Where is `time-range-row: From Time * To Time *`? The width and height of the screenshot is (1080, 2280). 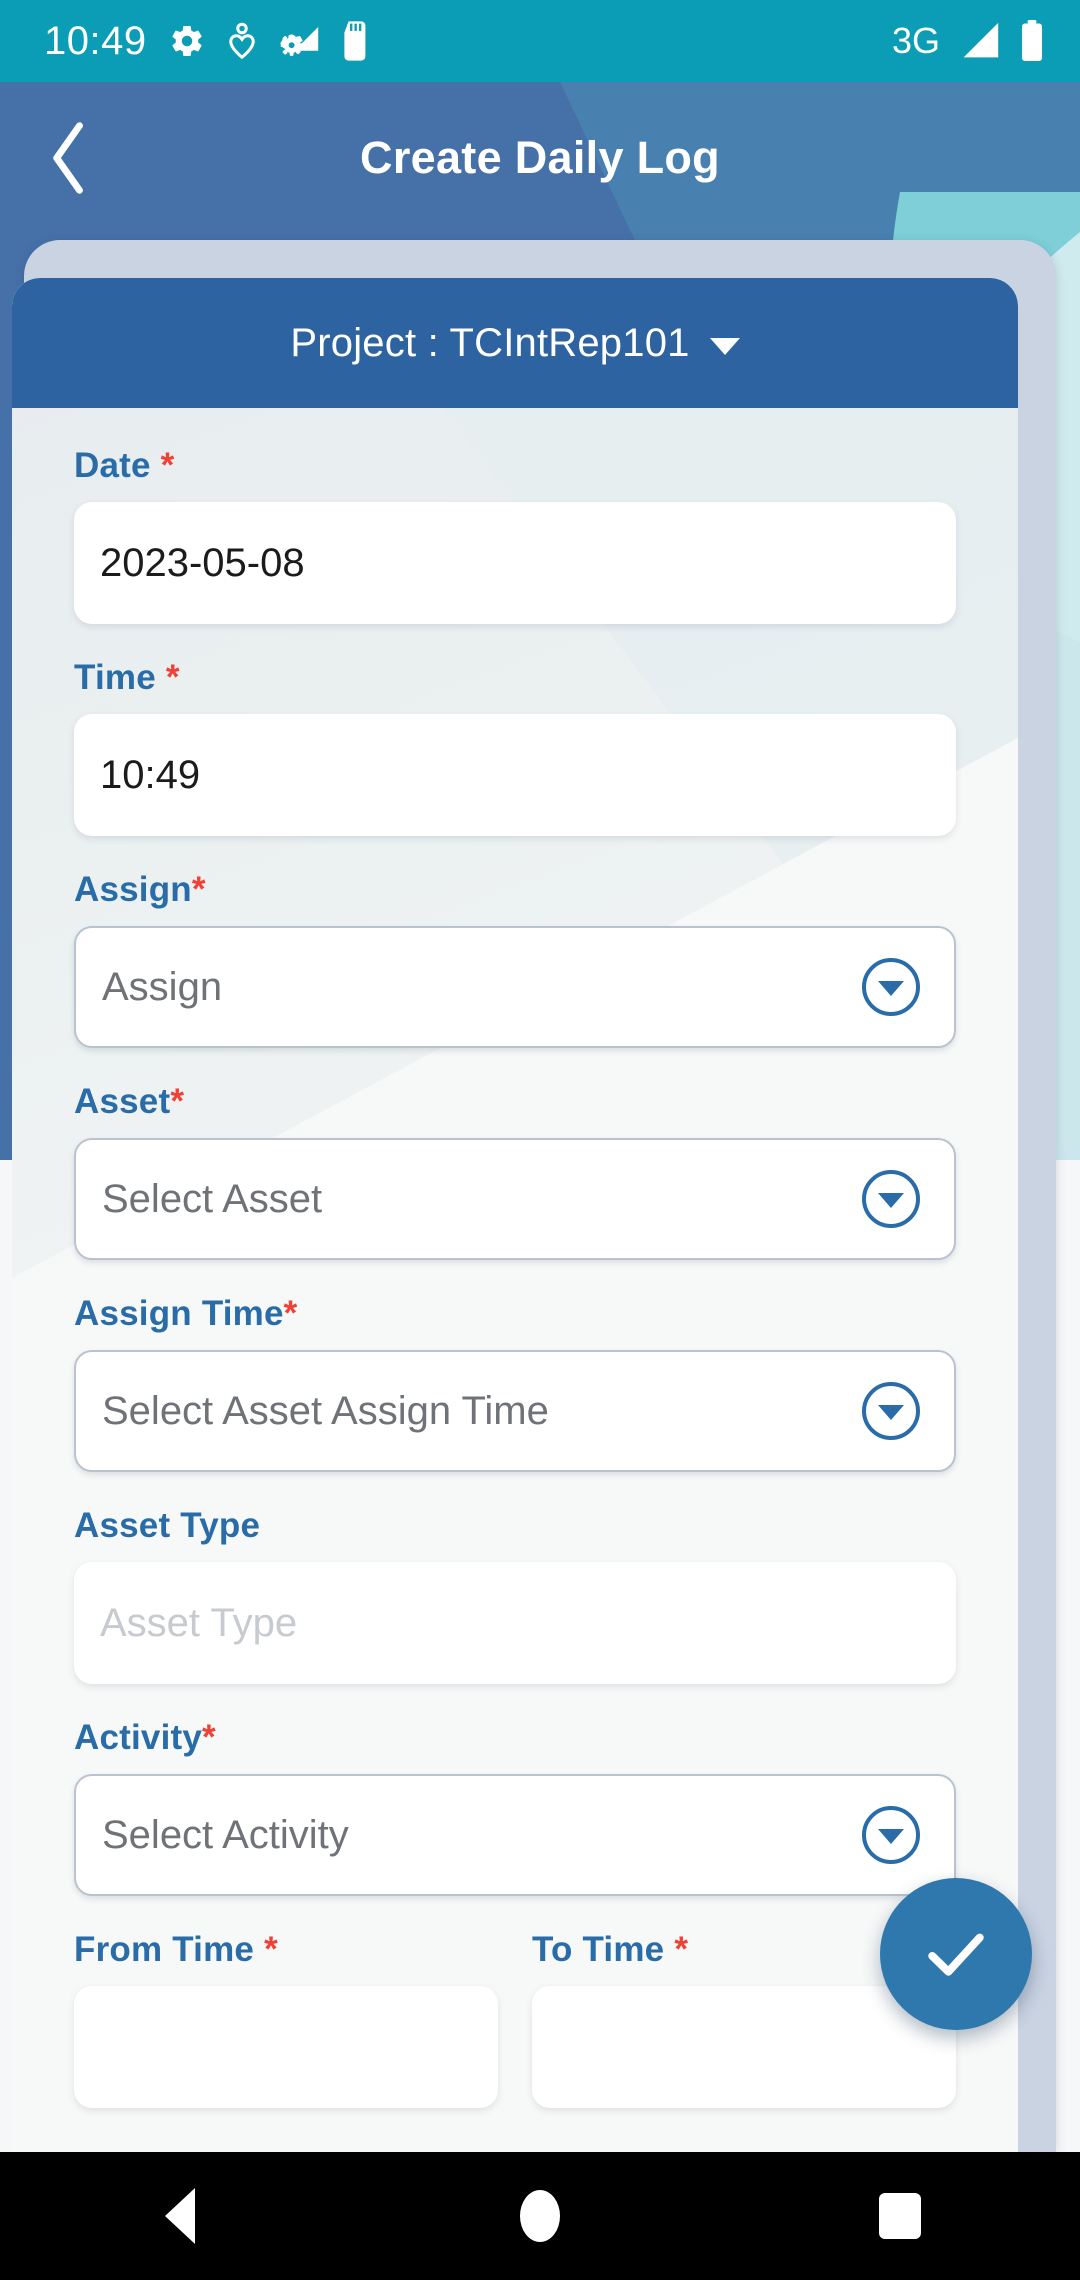 time-range-row: From Time * To Time * is located at coordinates (515, 2019).